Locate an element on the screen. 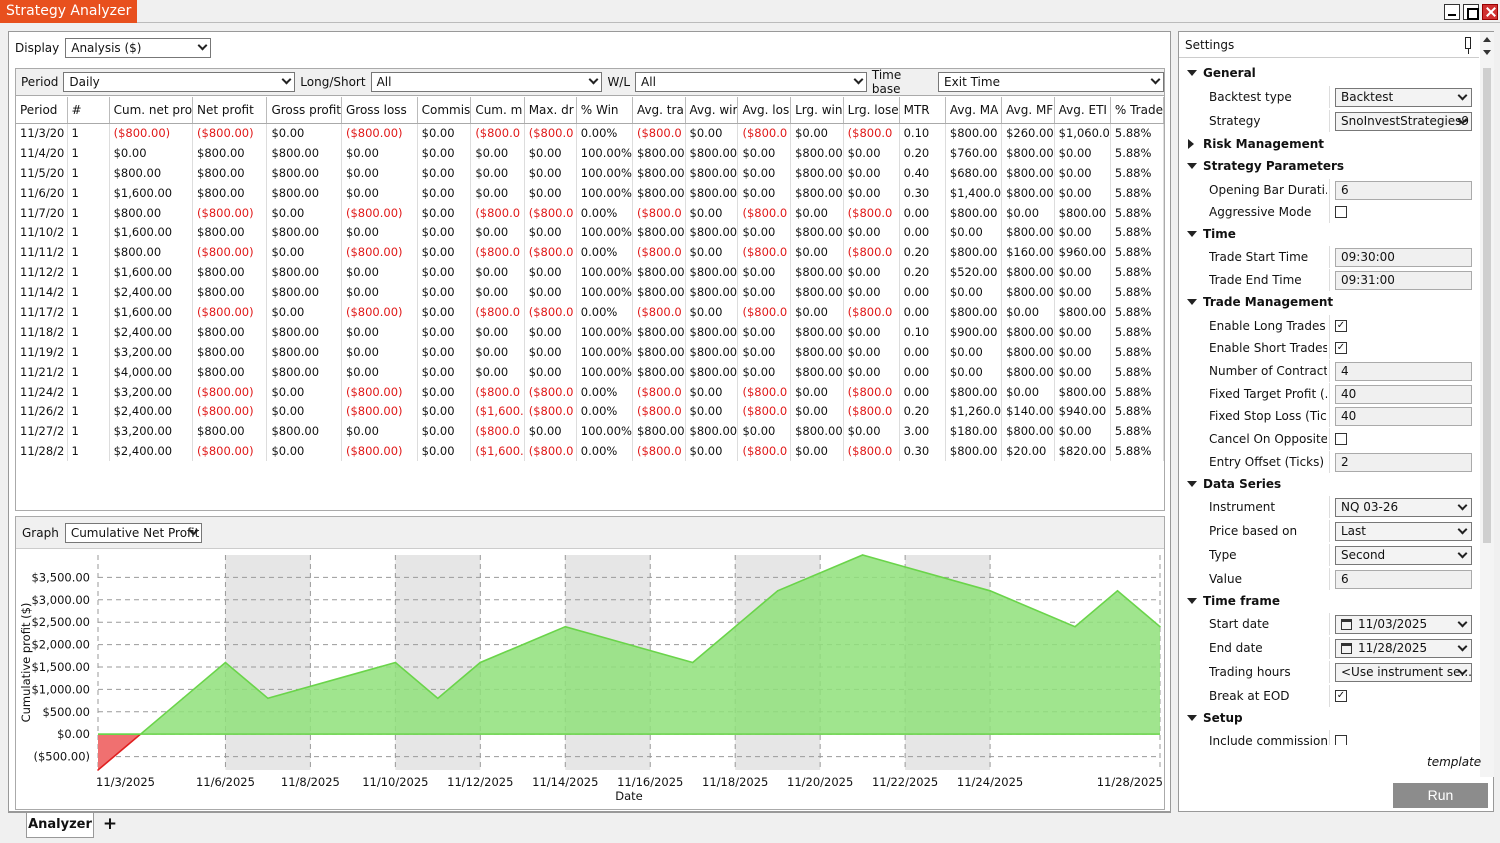 The image size is (1500, 843). section-general: General is located at coordinates (1328, 74).